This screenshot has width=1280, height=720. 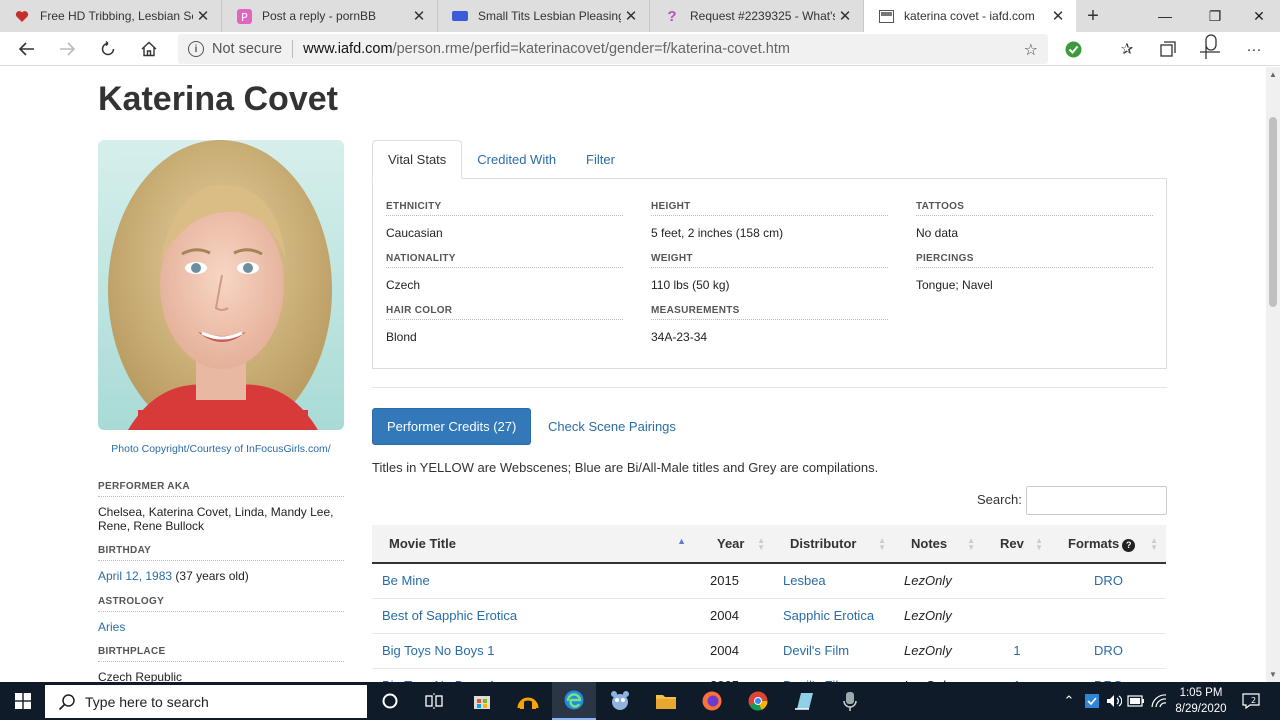 I want to click on performer-credits-button: Performer Credits (27), so click(x=452, y=426).